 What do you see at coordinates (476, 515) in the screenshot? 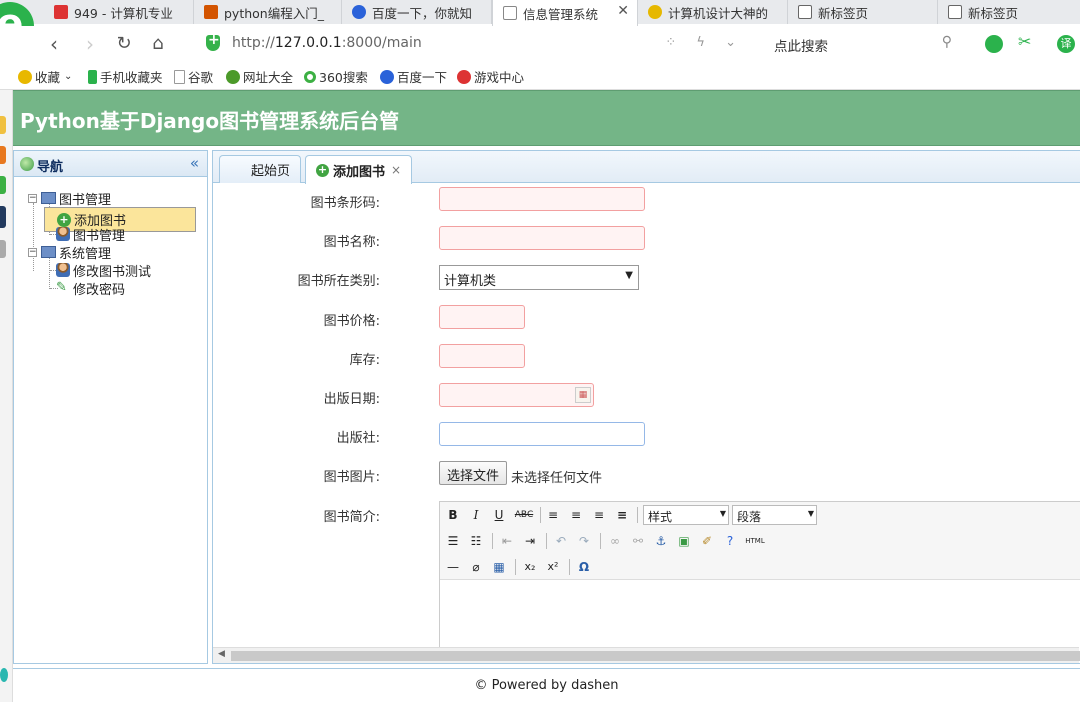
I see `italic-icon: I` at bounding box center [476, 515].